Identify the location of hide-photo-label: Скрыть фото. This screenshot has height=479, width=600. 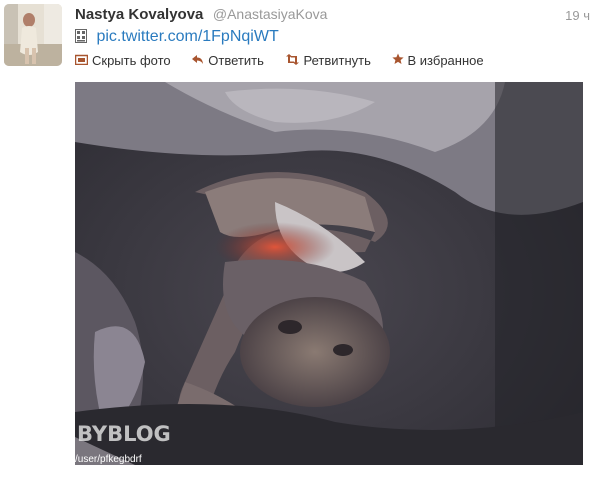
(131, 60).